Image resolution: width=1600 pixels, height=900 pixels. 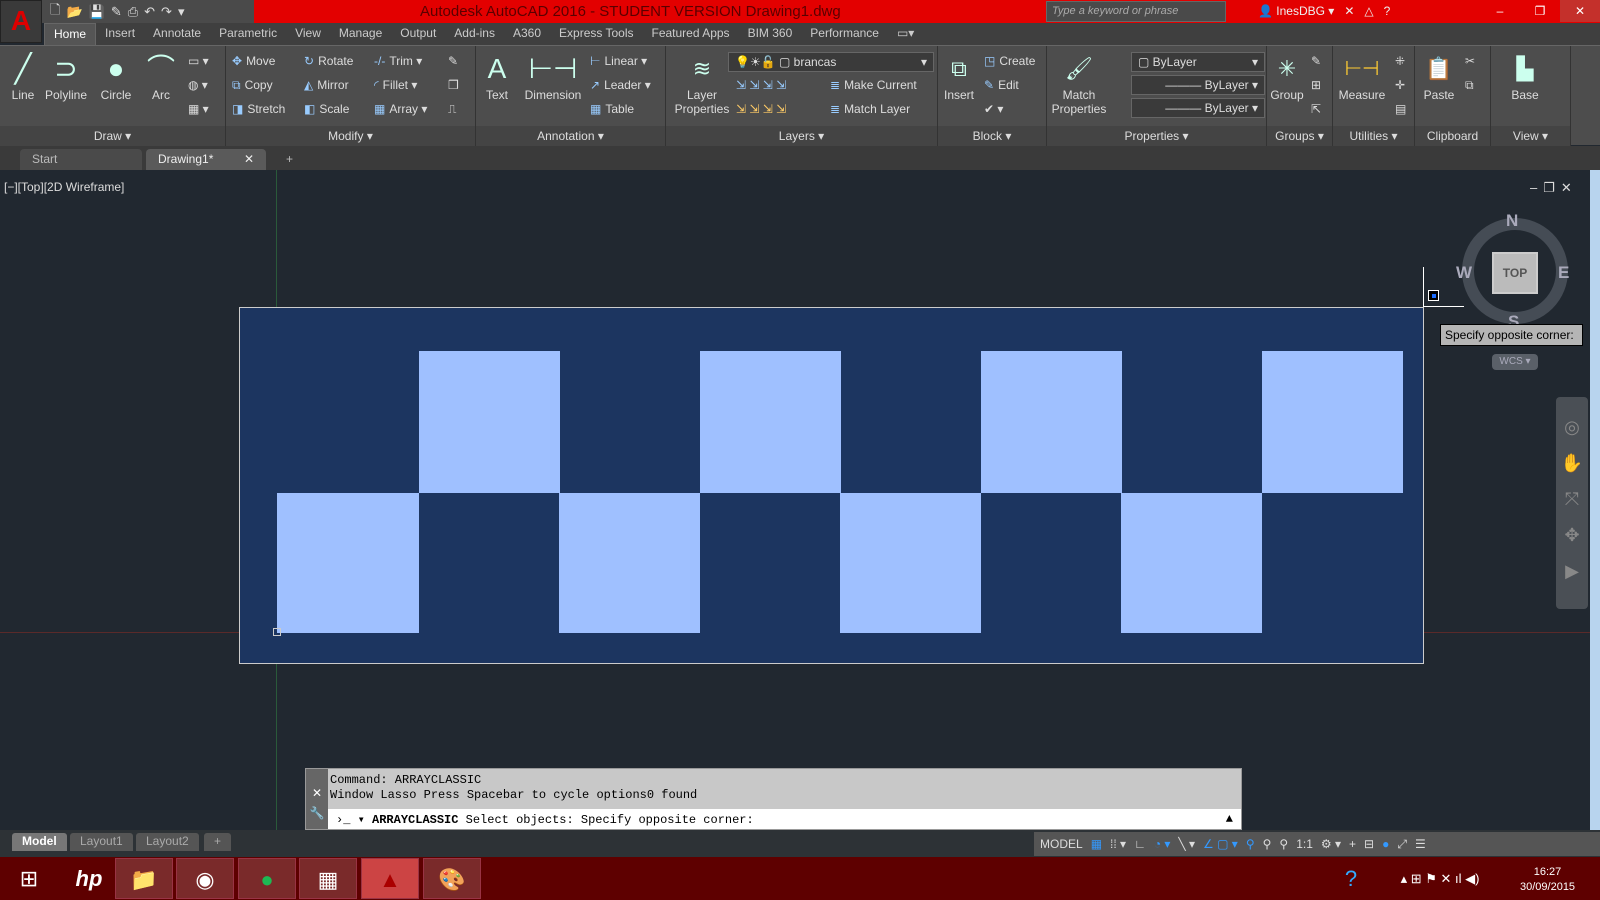 What do you see at coordinates (308, 34) in the screenshot?
I see `tab-view: View` at bounding box center [308, 34].